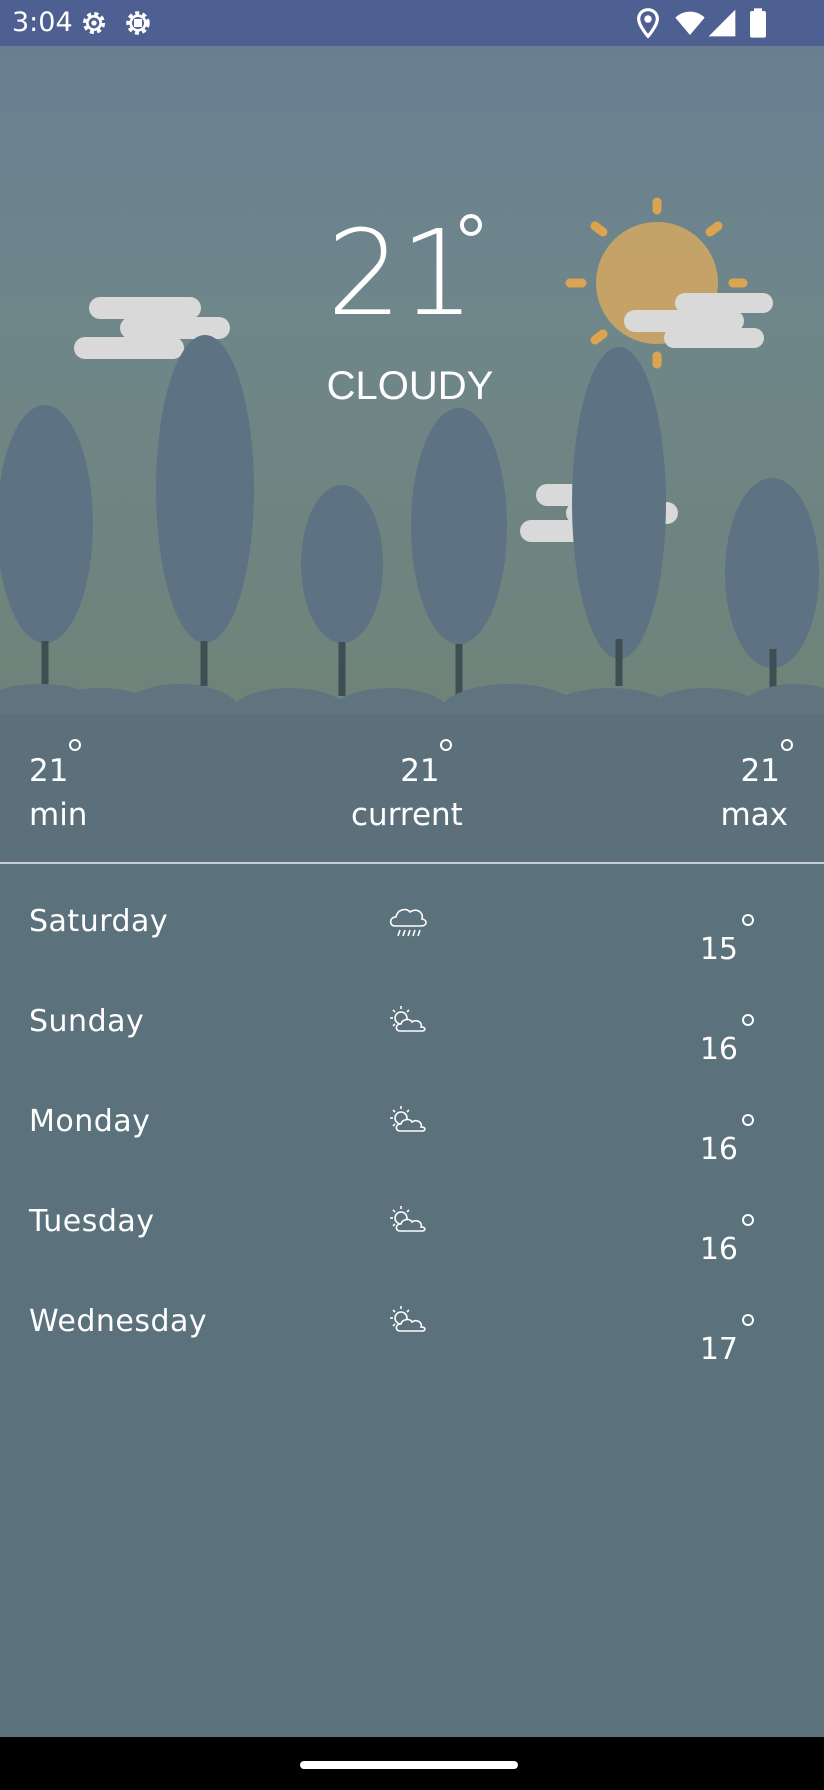 The width and height of the screenshot is (824, 1790). What do you see at coordinates (409, 1765) in the screenshot?
I see `home-gesture-handle` at bounding box center [409, 1765].